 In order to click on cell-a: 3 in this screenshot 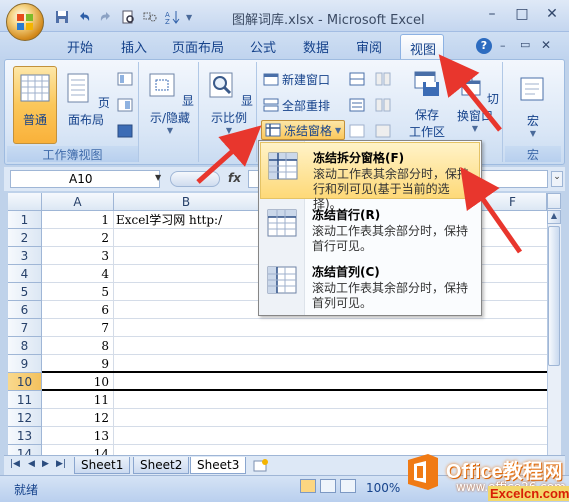, I will do `click(78, 256)`.